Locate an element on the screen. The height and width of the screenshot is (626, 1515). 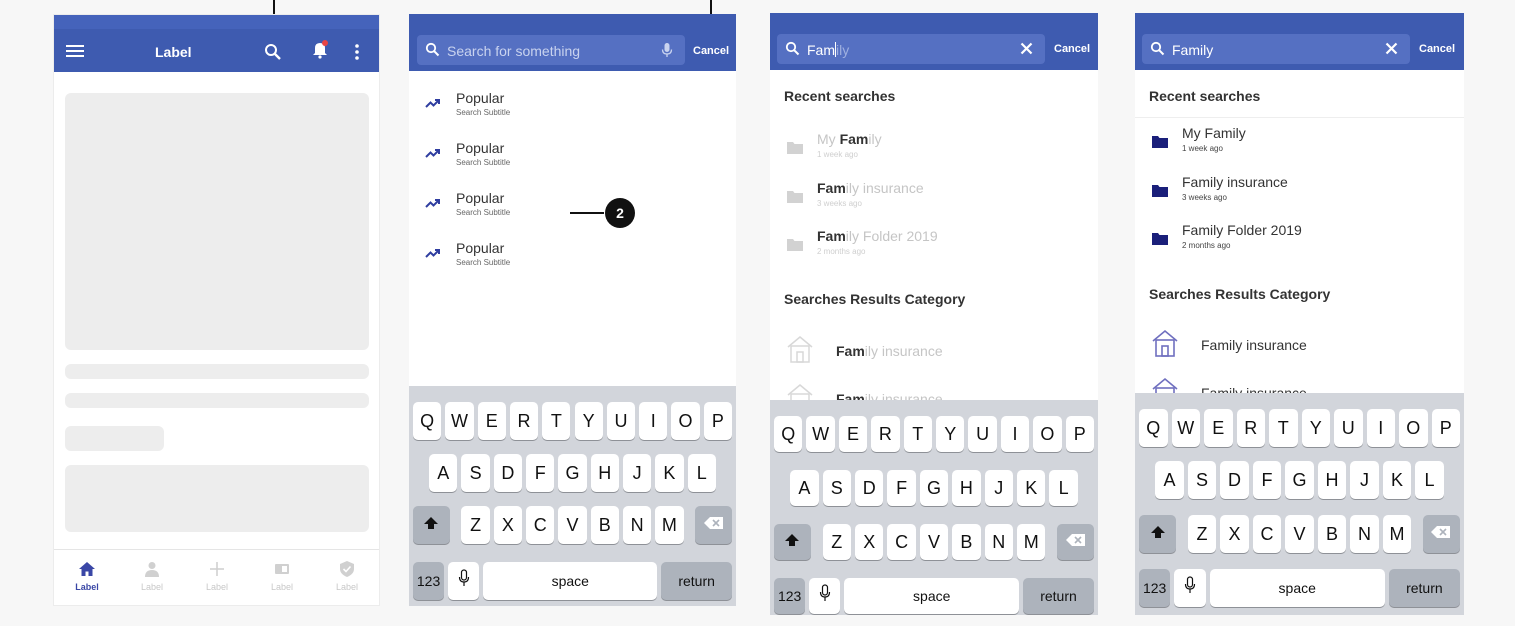
more-vert-icon is located at coordinates (364, 52).